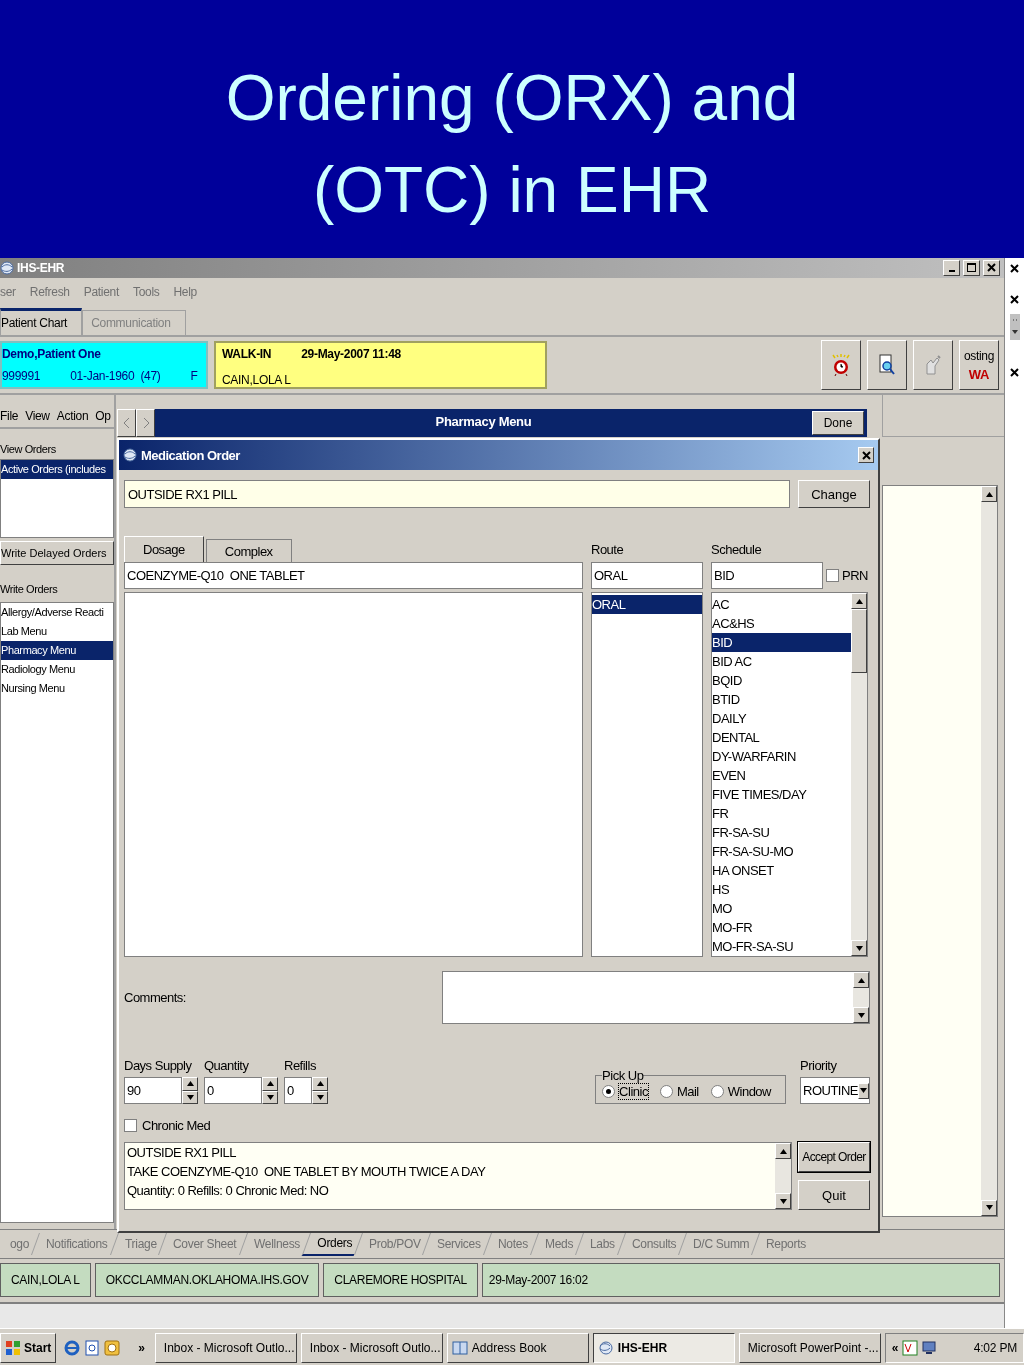 This screenshot has width=1024, height=1365. Describe the element at coordinates (57, 631) in the screenshot. I see `list-item: Lab Menu` at that location.